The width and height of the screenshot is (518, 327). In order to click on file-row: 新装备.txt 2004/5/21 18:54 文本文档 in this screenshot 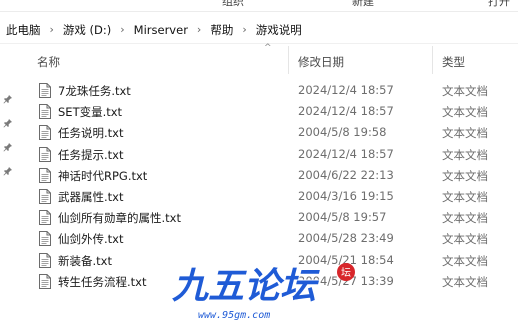, I will do `click(271, 260)`.